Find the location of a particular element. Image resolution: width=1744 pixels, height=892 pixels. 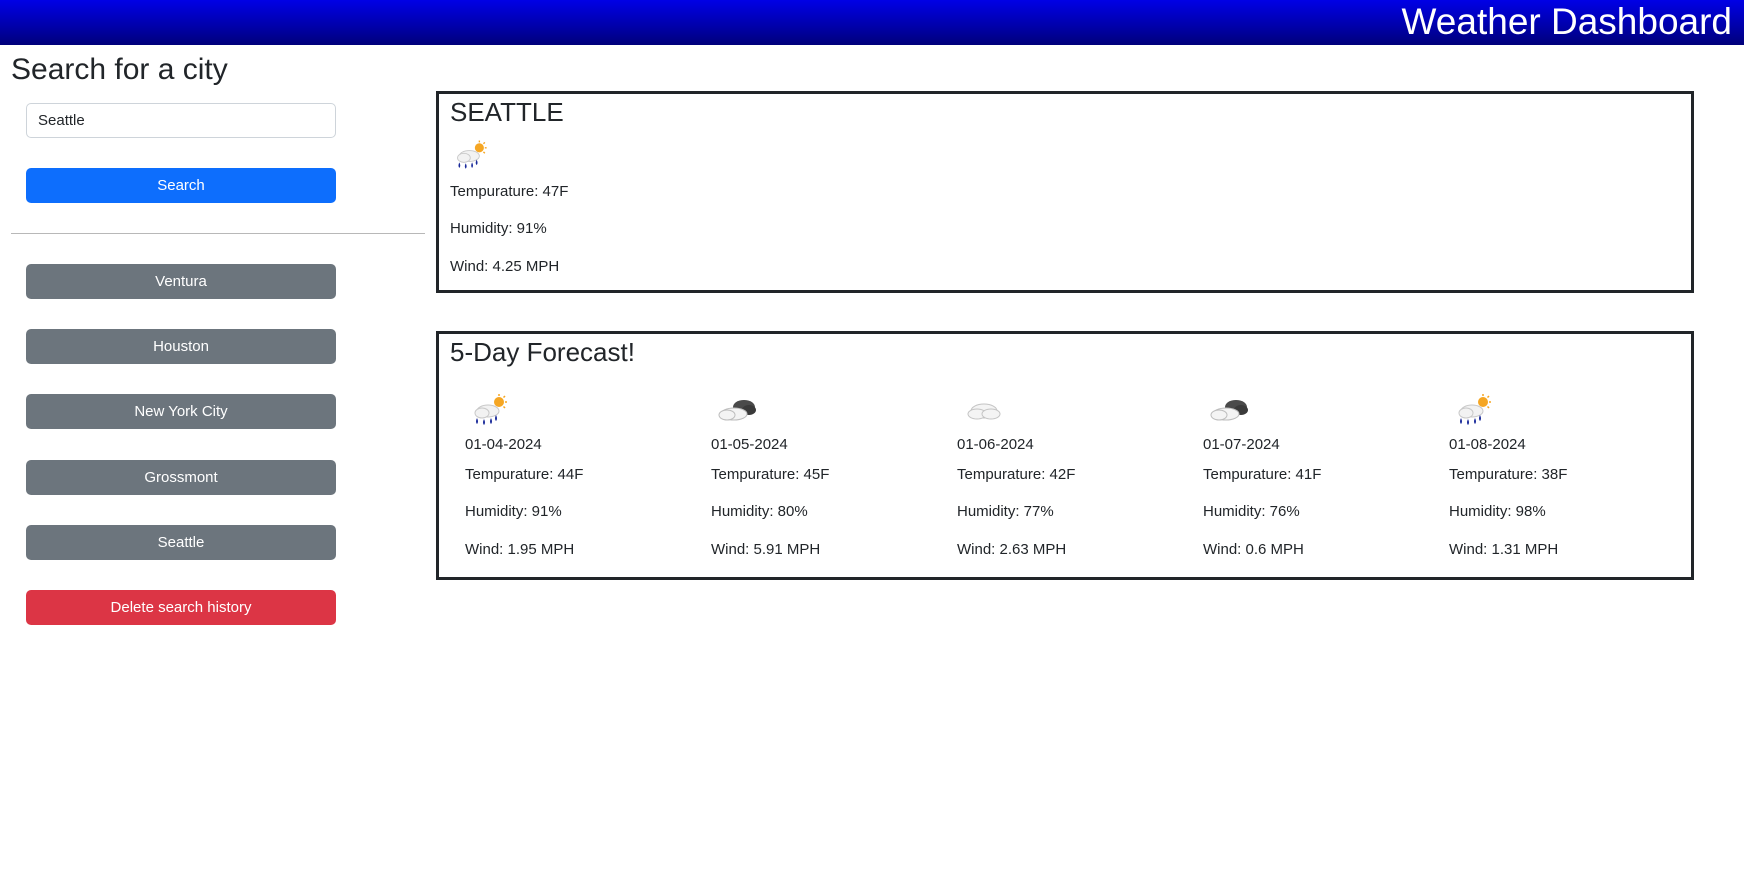

current-humidity: Humidity: 91% is located at coordinates (498, 228).